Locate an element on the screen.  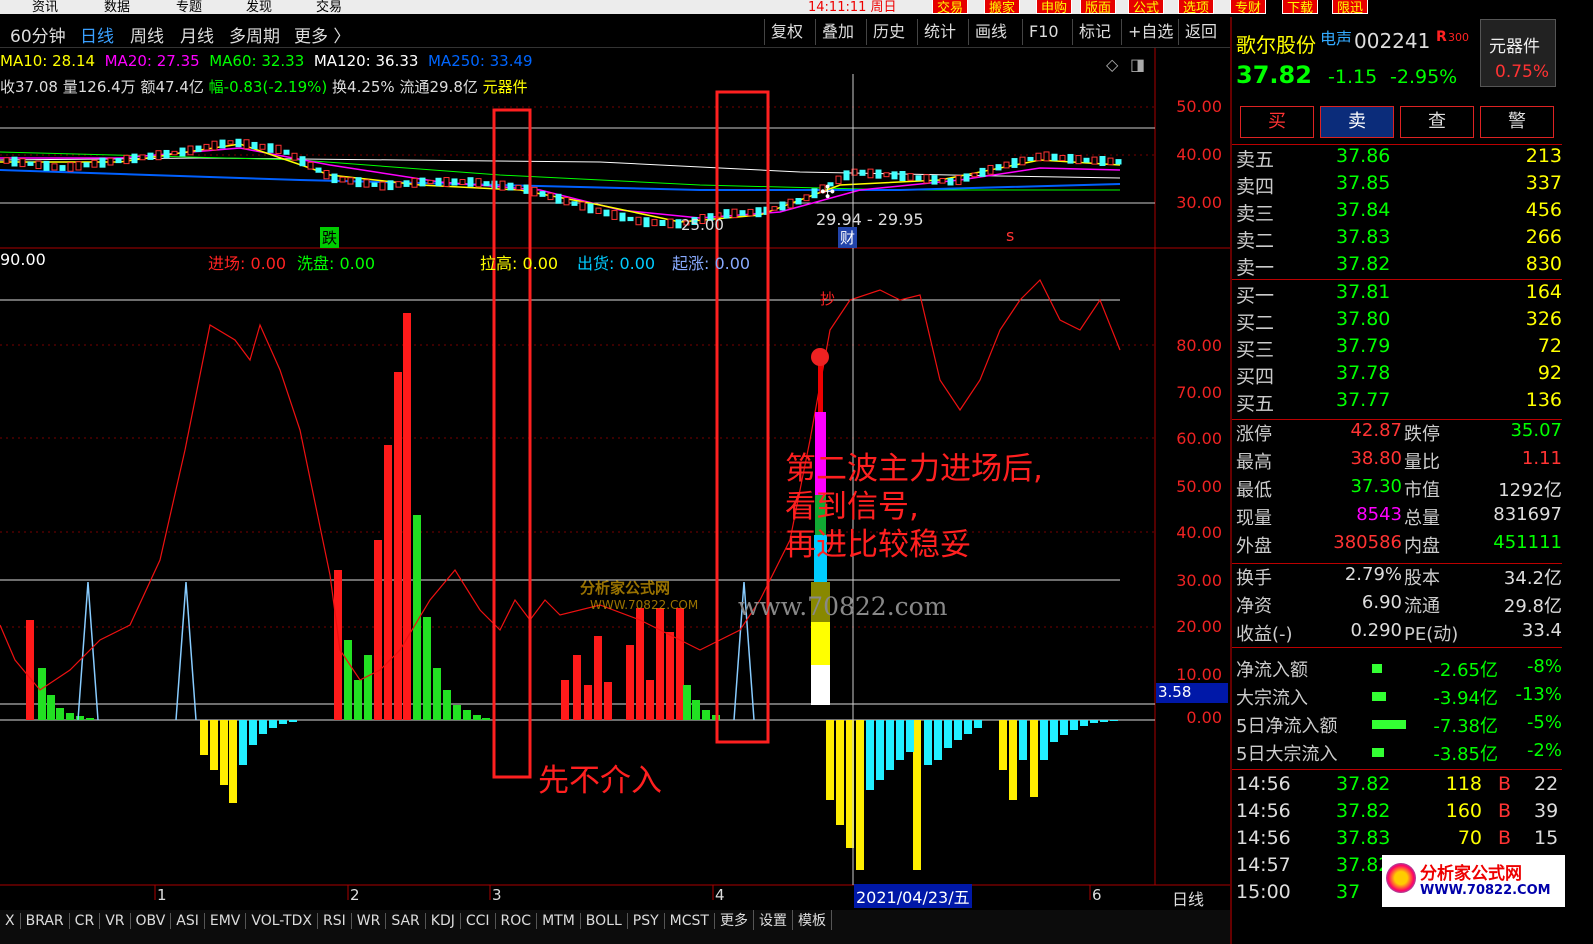
stat-value: 0.290 is located at coordinates (1376, 630).